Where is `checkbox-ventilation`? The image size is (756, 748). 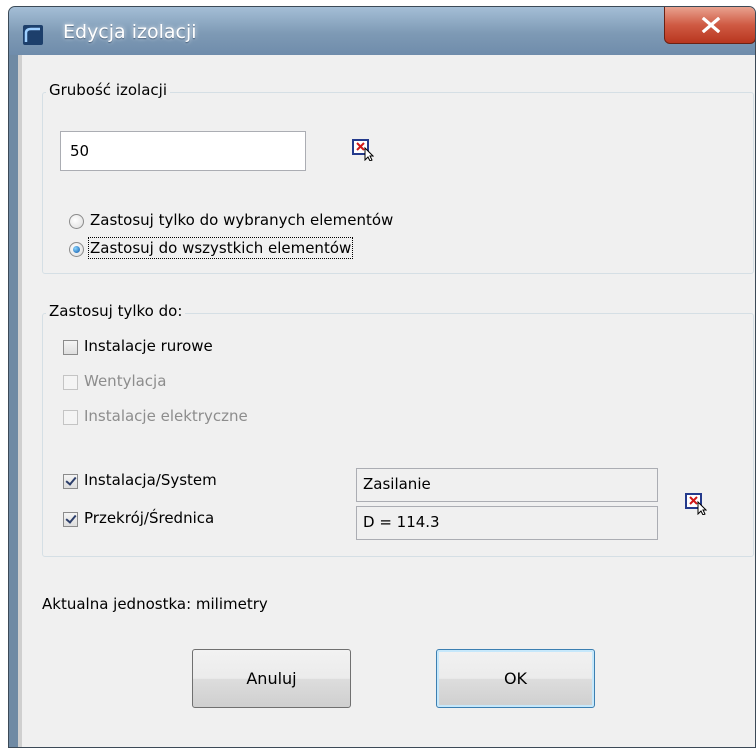
checkbox-ventilation is located at coordinates (70, 382).